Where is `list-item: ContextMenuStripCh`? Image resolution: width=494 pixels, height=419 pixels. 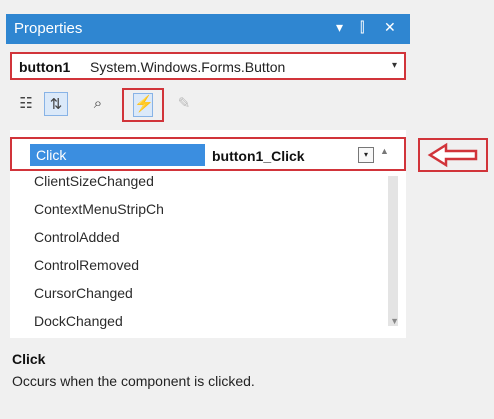
list-item: ContextMenuStripCh is located at coordinates (99, 209).